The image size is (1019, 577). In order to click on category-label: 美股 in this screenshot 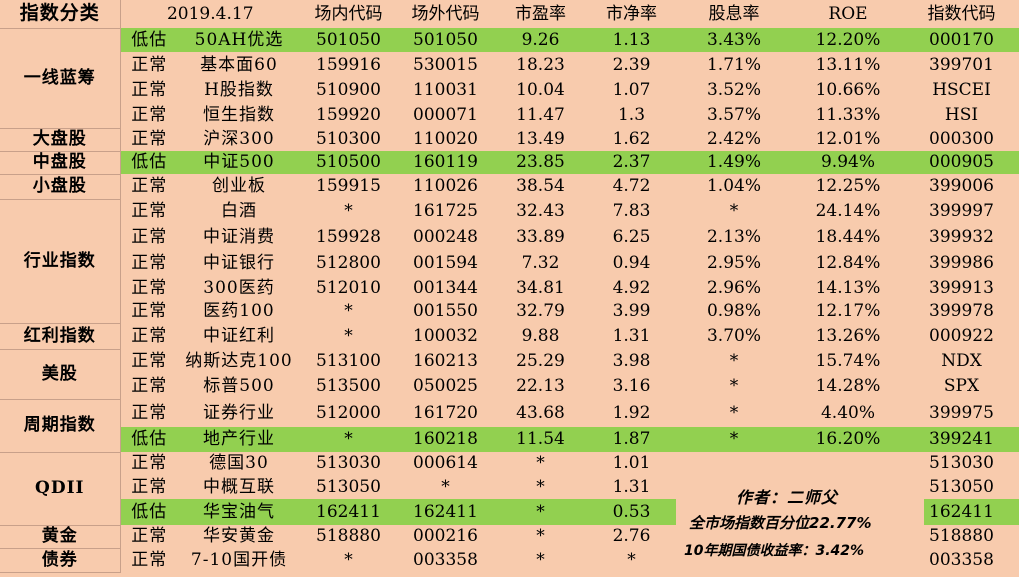, I will do `click(60, 374)`.